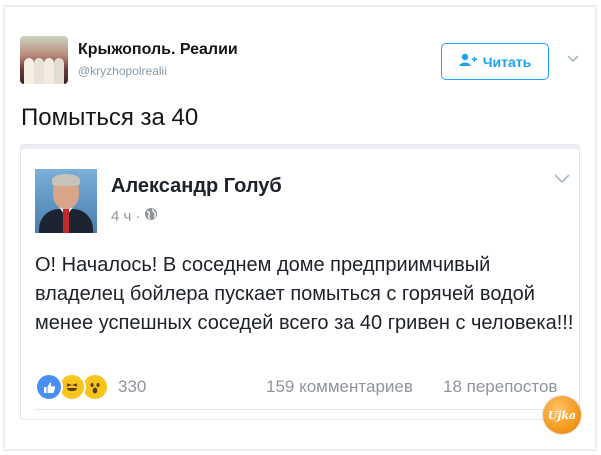 The height and width of the screenshot is (455, 601). I want to click on watermark-text: Ujka, so click(562, 415).